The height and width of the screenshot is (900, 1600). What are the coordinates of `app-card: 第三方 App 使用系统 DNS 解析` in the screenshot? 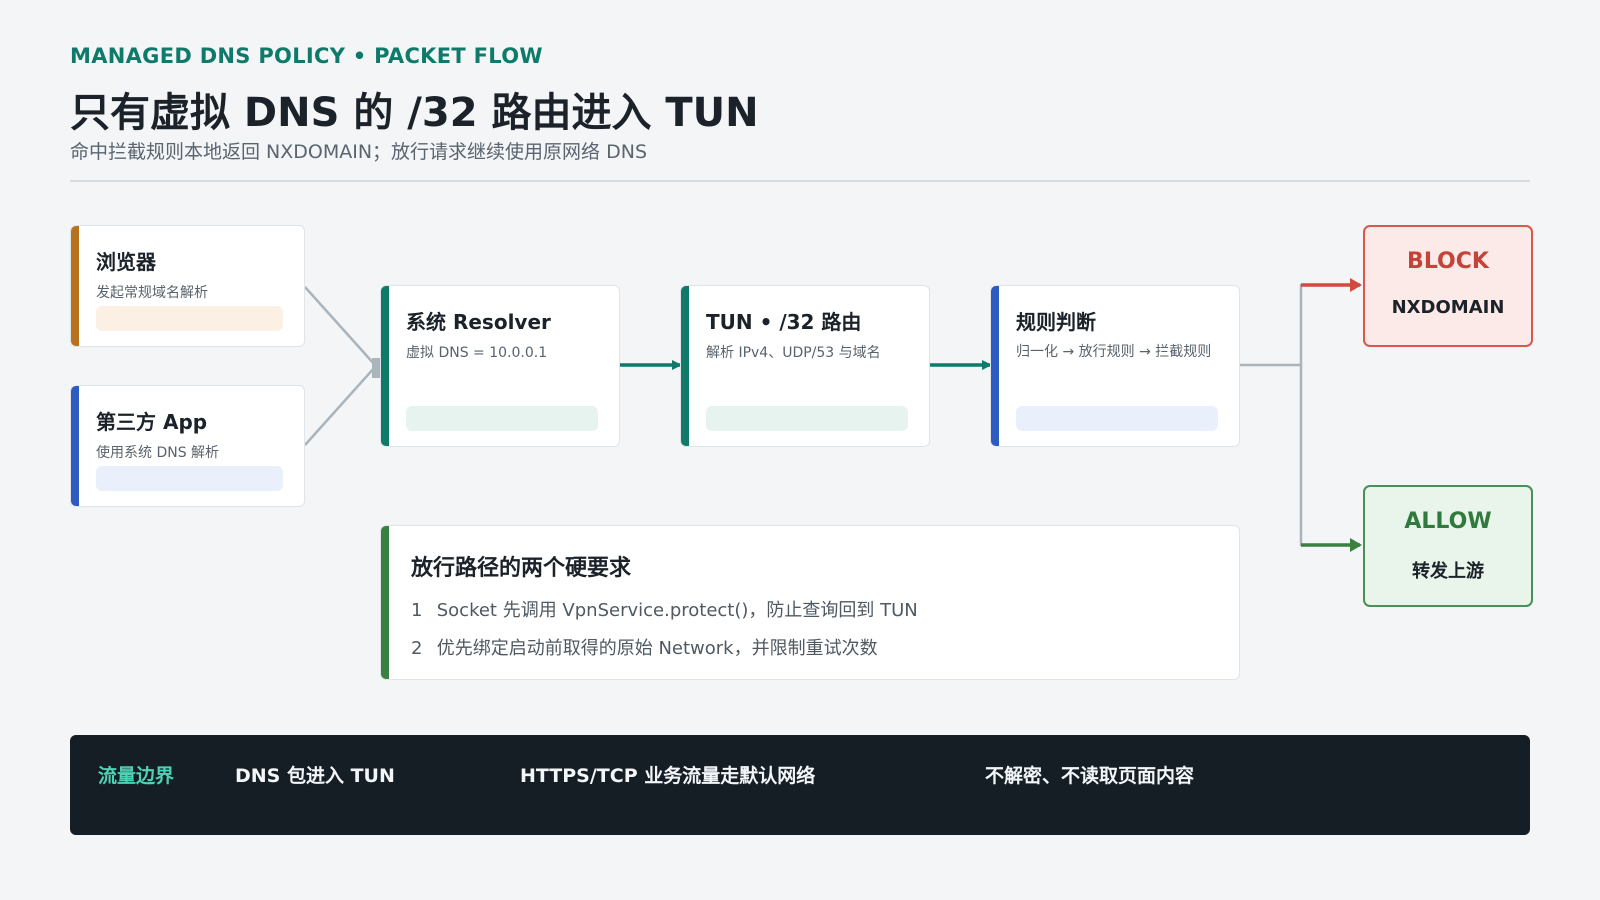 It's located at (187, 446).